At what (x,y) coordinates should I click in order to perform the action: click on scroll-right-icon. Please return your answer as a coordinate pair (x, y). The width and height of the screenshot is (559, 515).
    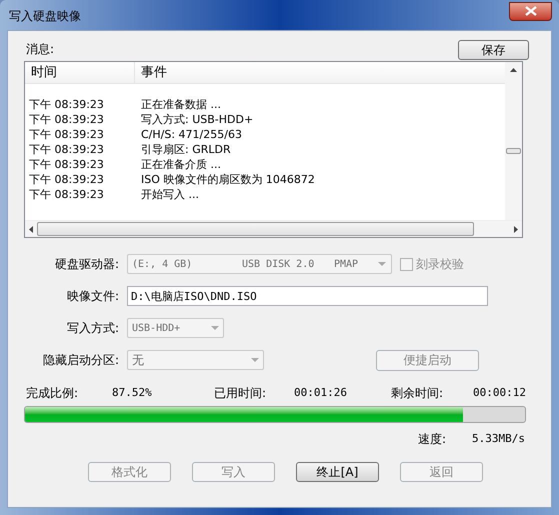
    Looking at the image, I should click on (516, 229).